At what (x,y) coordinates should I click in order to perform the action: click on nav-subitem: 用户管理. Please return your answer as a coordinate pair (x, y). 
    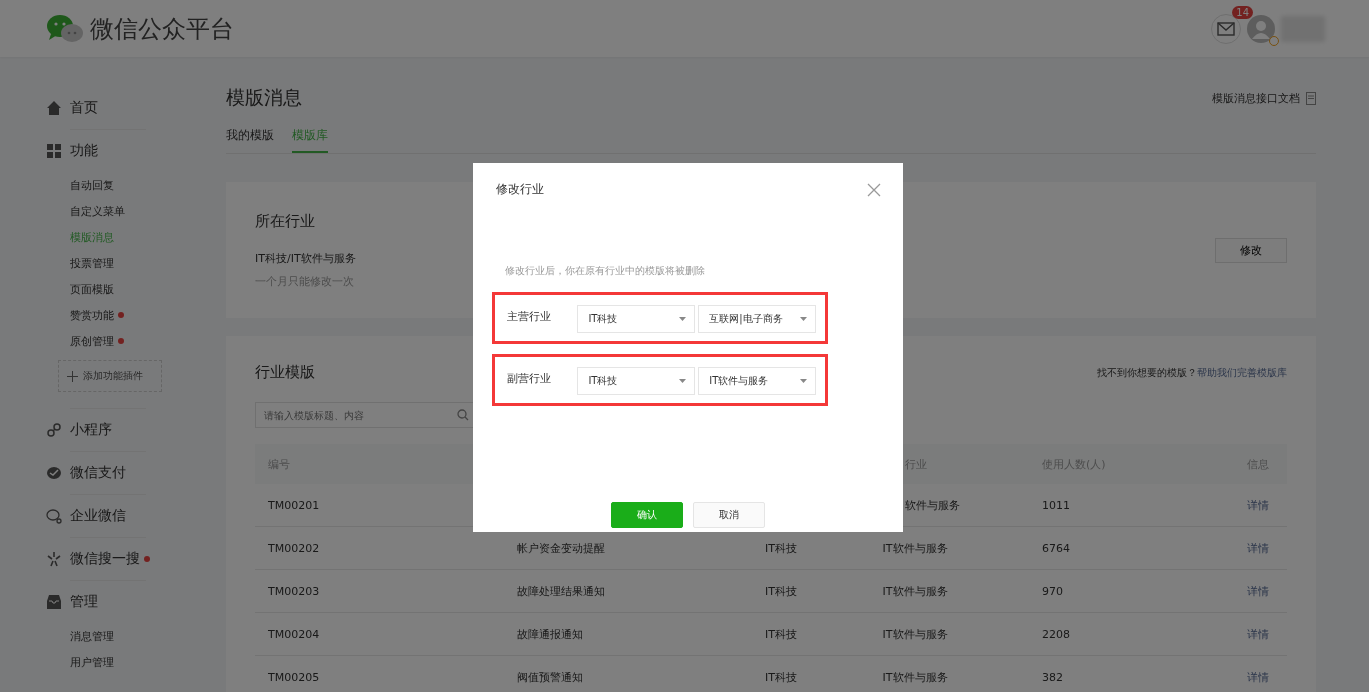
    Looking at the image, I should click on (92, 662).